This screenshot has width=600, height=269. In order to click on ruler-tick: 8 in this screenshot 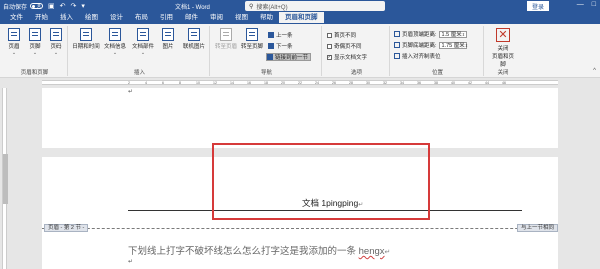, I will do `click(180, 83)`.